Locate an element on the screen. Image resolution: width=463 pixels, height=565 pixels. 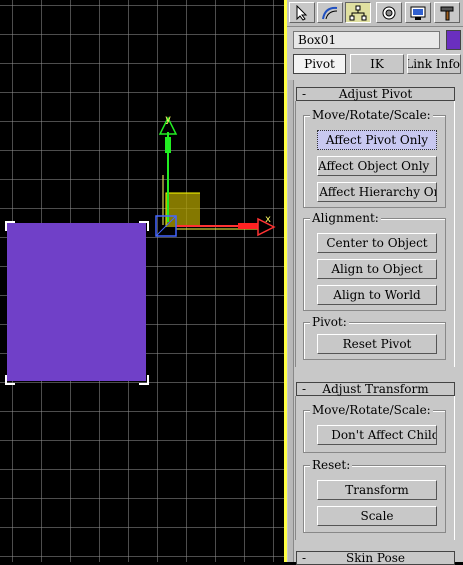
display-tab is located at coordinates (418, 12).